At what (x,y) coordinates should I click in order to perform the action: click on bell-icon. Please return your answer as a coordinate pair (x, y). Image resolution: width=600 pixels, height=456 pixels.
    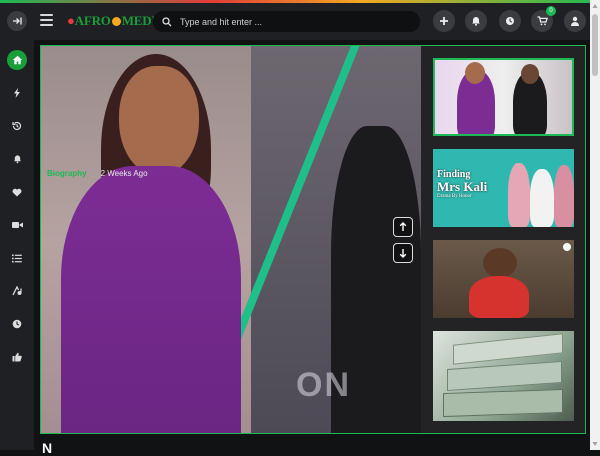
    Looking at the image, I should click on (17, 159).